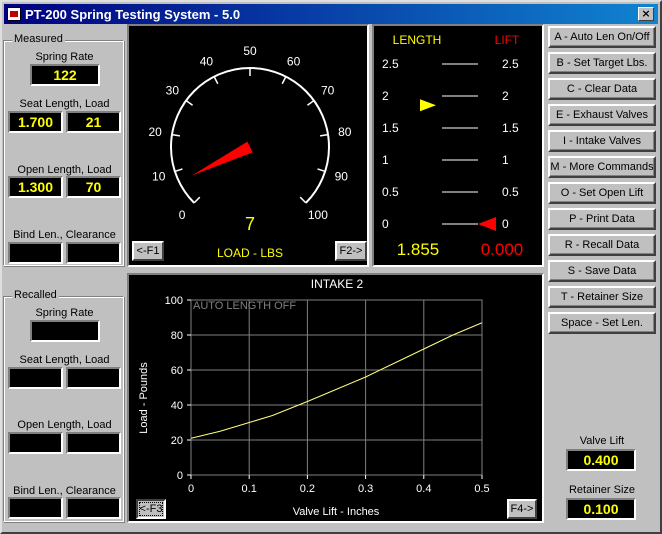 This screenshot has height=534, width=662. Describe the element at coordinates (505, 96) in the screenshot. I see `lift-scale-label: 2` at that location.